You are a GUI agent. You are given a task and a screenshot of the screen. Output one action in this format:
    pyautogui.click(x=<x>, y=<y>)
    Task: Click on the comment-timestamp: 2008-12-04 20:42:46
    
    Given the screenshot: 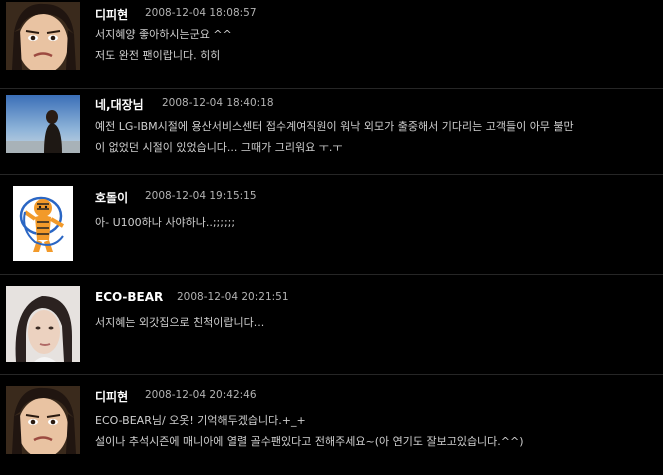 What is the action you would take?
    pyautogui.click(x=201, y=395)
    